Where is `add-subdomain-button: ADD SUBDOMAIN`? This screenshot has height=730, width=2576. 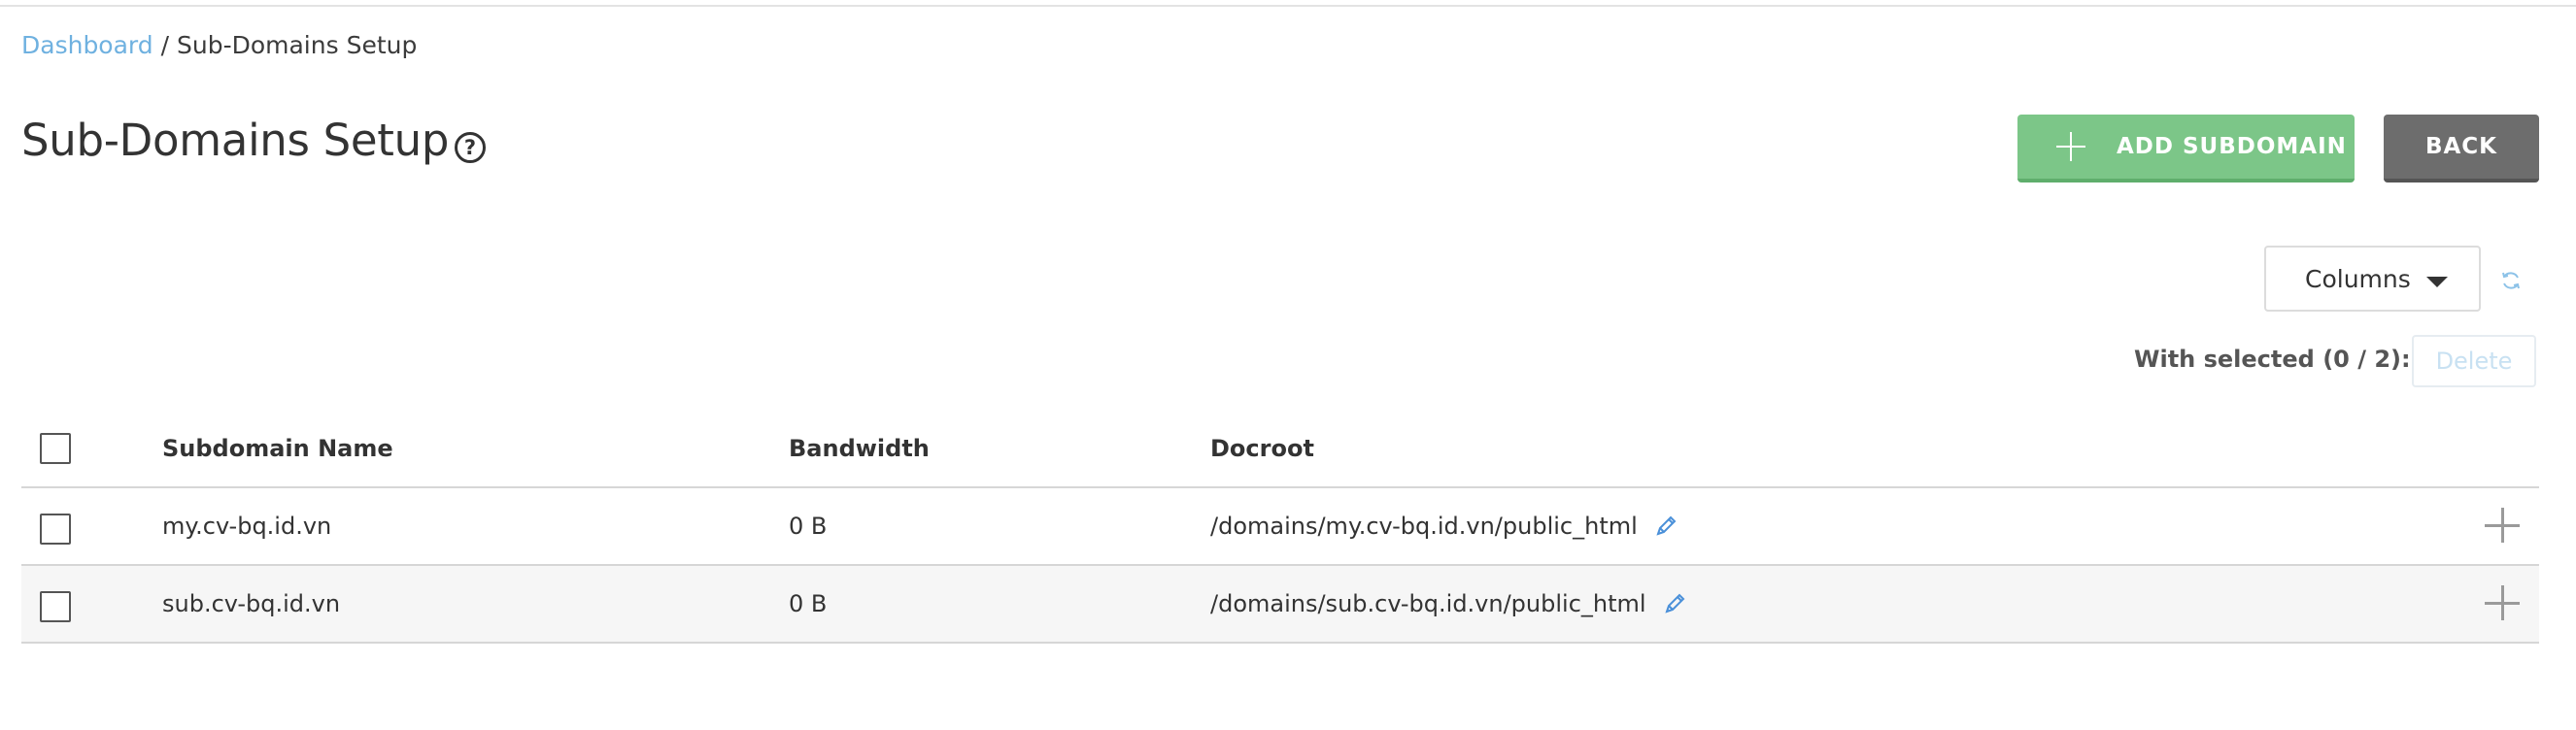
add-subdomain-button: ADD SUBDOMAIN is located at coordinates (2186, 148).